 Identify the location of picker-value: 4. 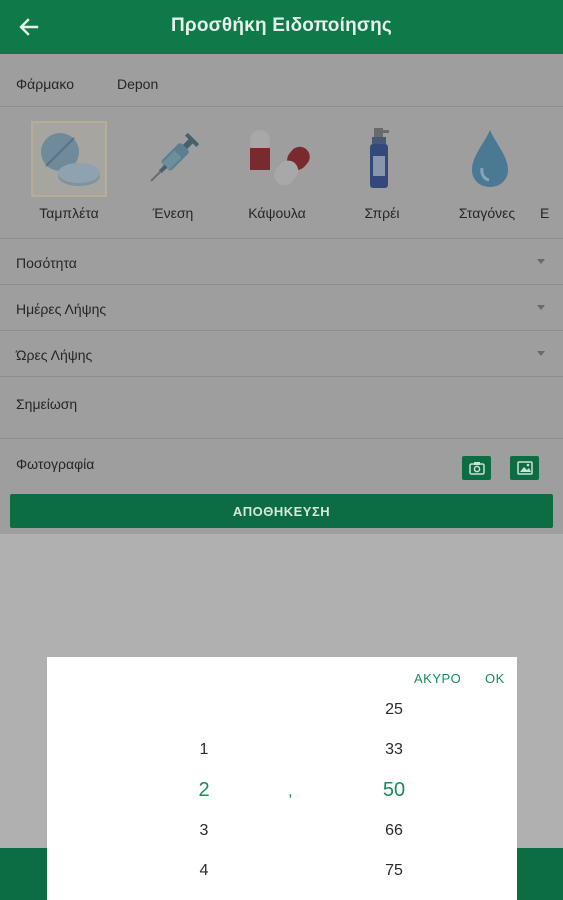
(204, 871).